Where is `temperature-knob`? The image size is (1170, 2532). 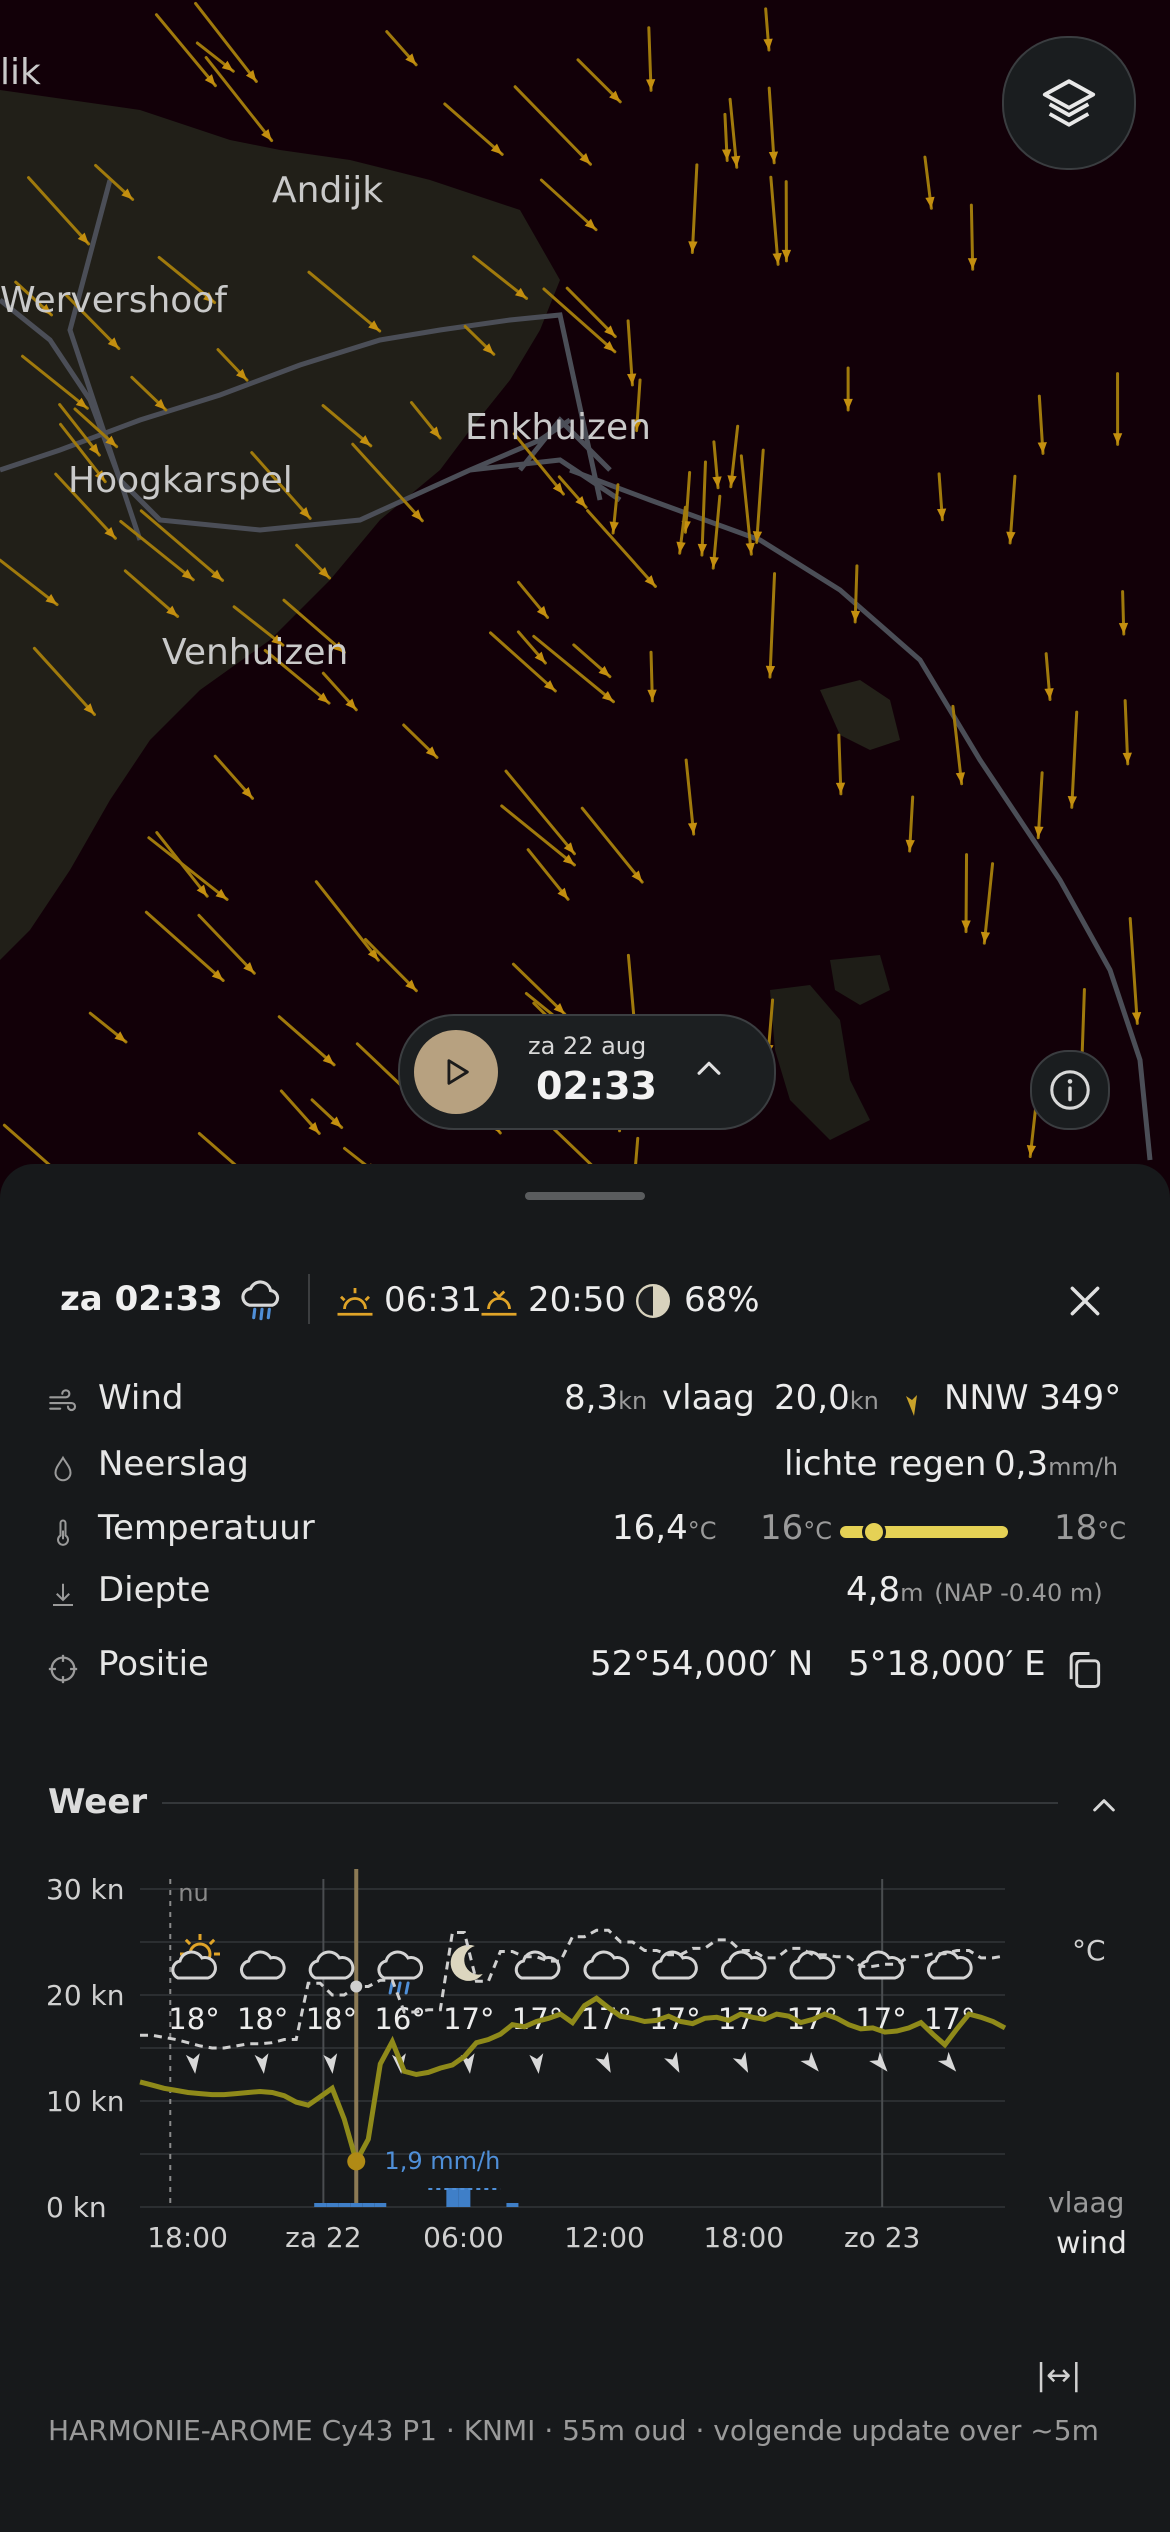
temperature-knob is located at coordinates (873, 1532).